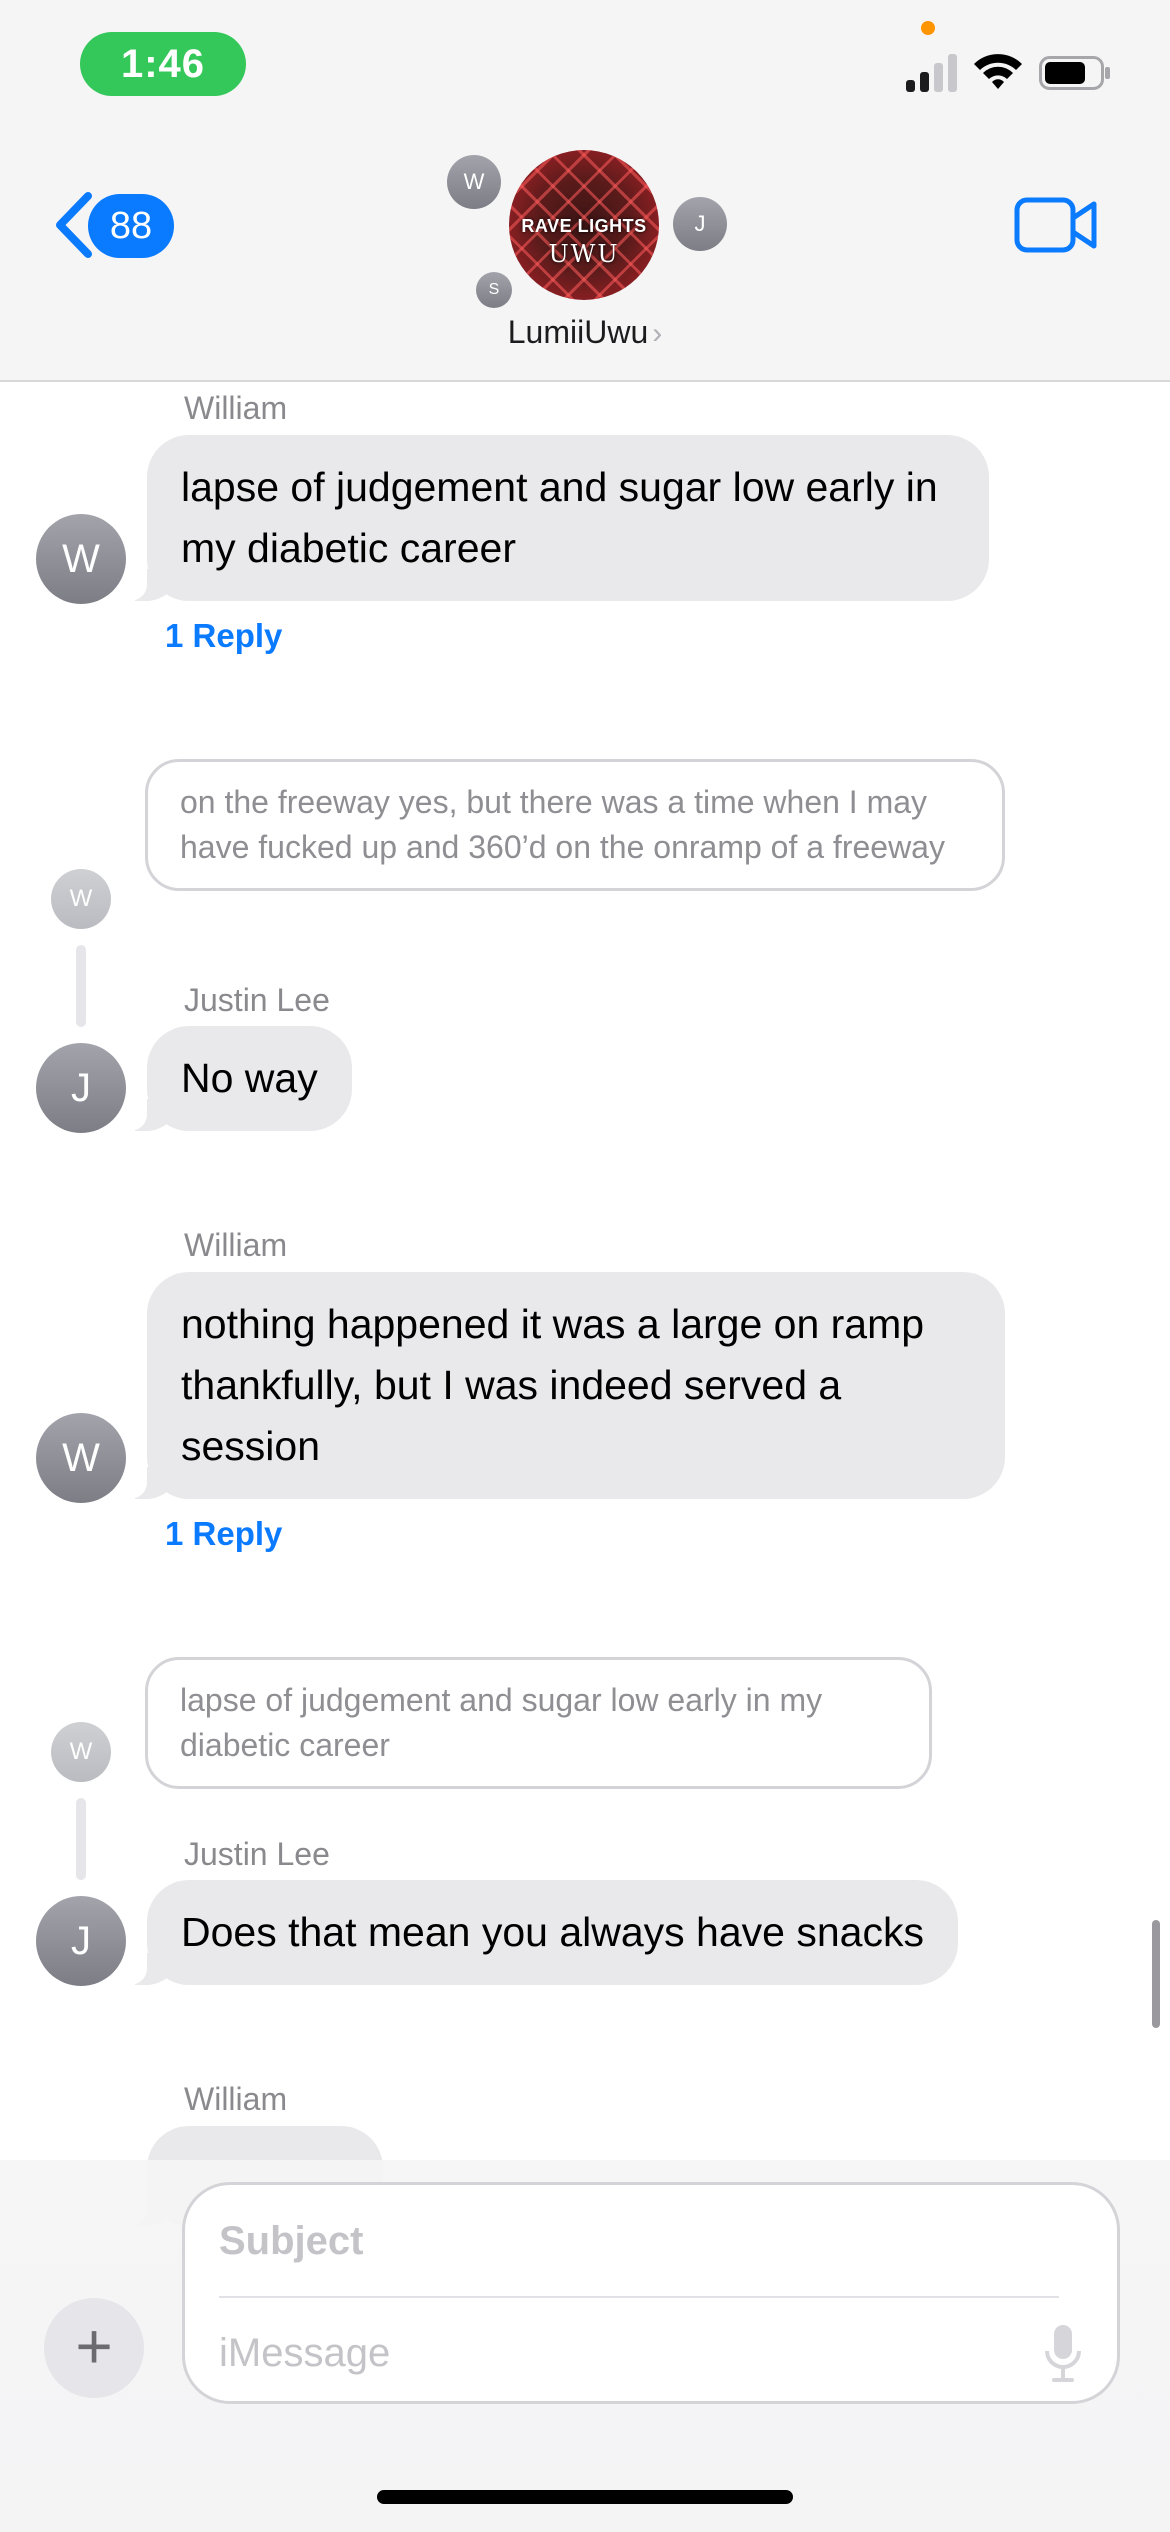 The image size is (1170, 2532). What do you see at coordinates (236, 1078) in the screenshot?
I see `message-bubble: No way` at bounding box center [236, 1078].